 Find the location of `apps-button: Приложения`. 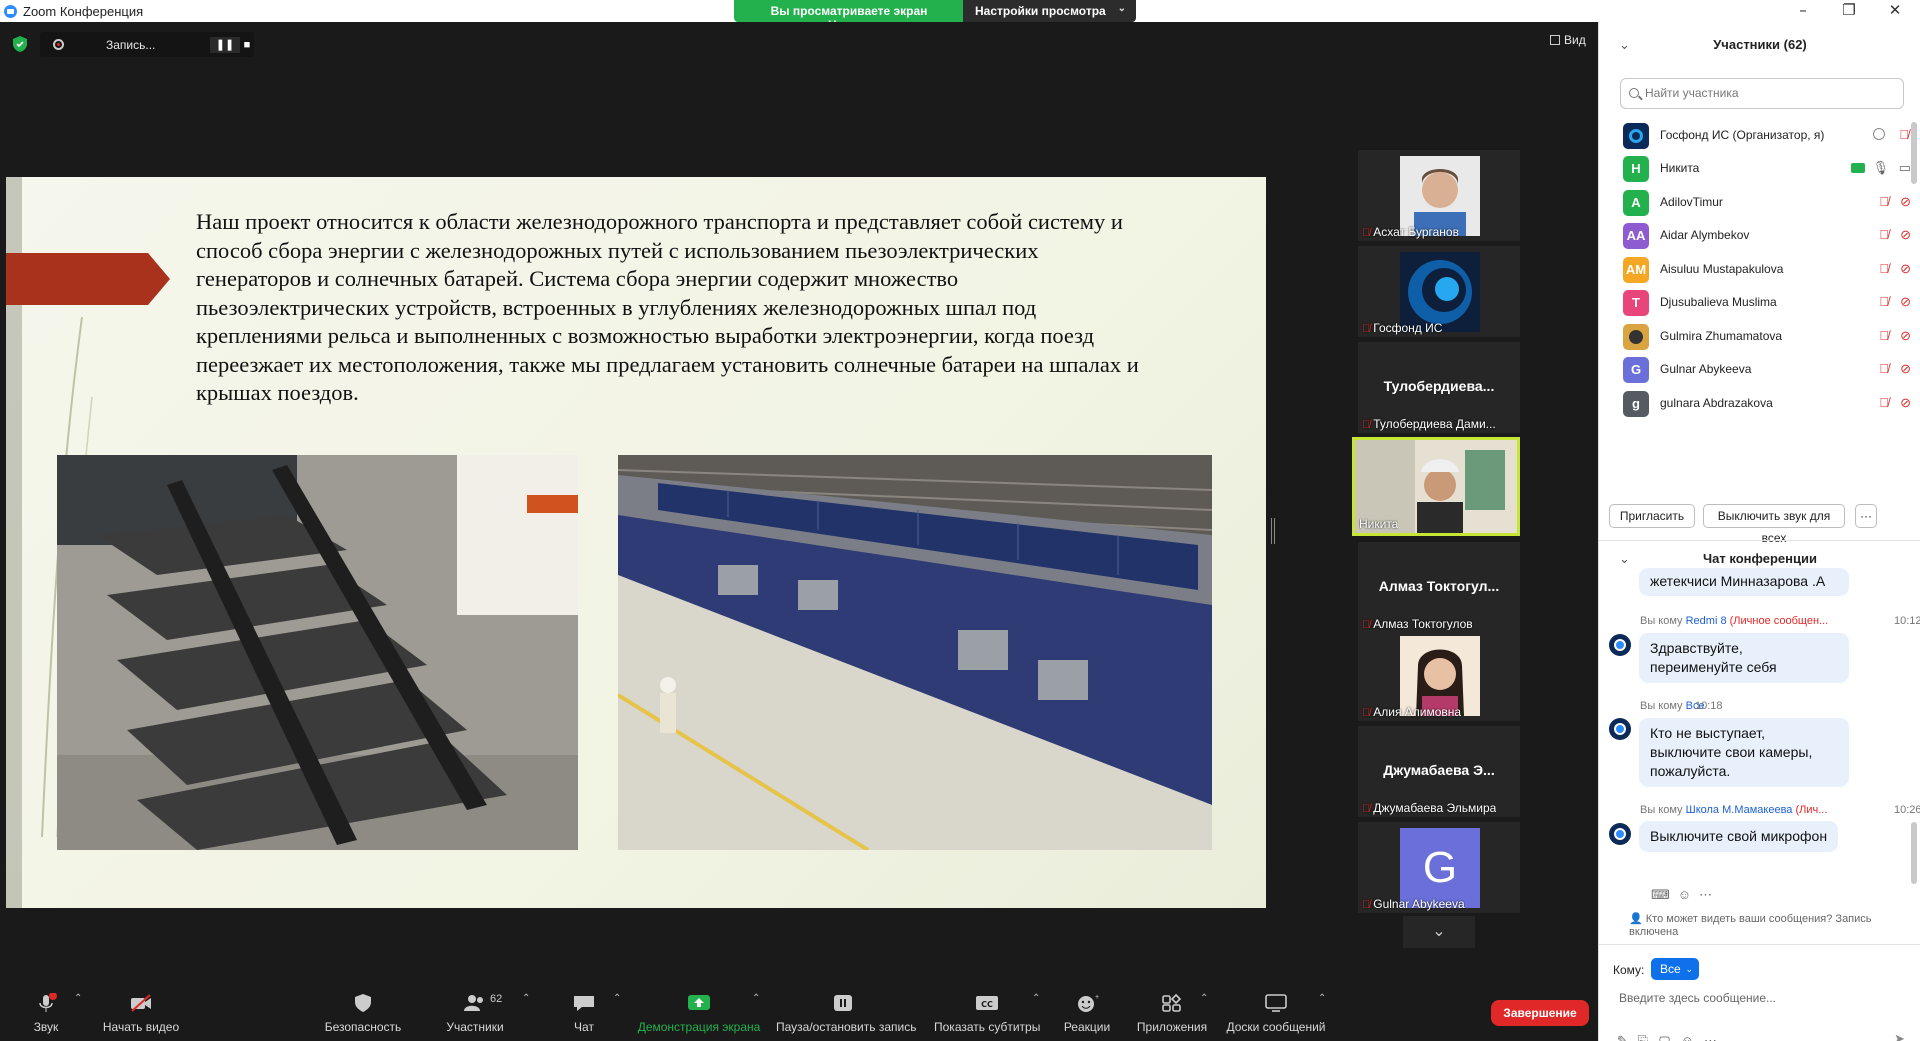

apps-button: Приложения is located at coordinates (1172, 1010).